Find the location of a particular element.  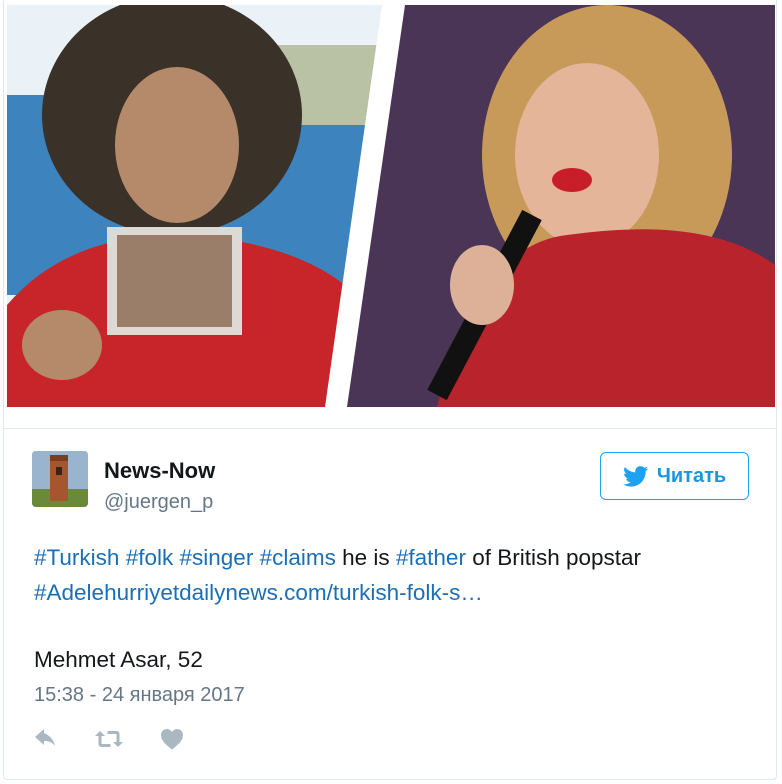

twitter-bird-icon is located at coordinates (635, 476).